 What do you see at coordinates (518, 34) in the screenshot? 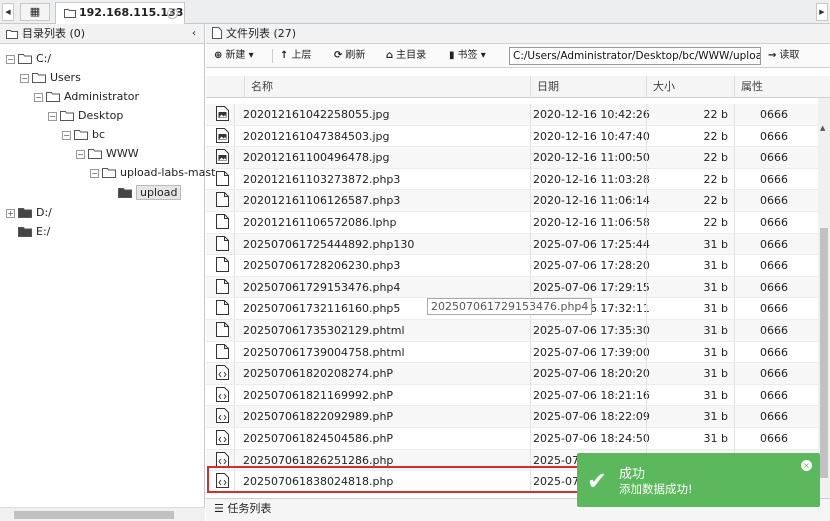
I see `file-panel-header: 文件列表 (27)` at bounding box center [518, 34].